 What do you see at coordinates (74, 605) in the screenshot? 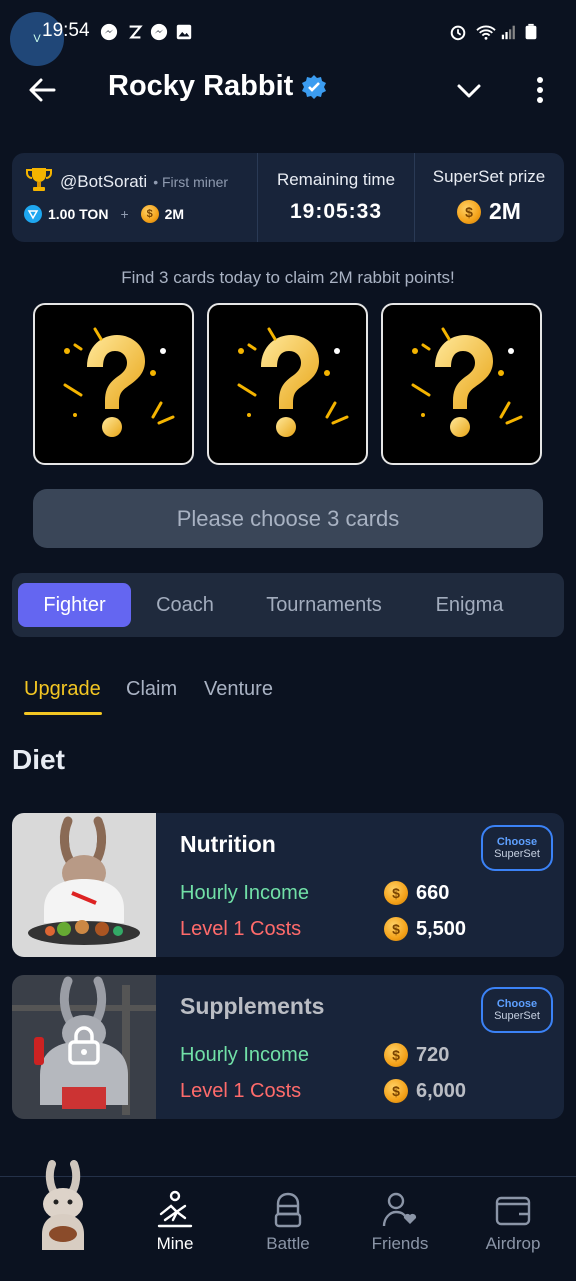
I see `tab-fighter: Fighter` at bounding box center [74, 605].